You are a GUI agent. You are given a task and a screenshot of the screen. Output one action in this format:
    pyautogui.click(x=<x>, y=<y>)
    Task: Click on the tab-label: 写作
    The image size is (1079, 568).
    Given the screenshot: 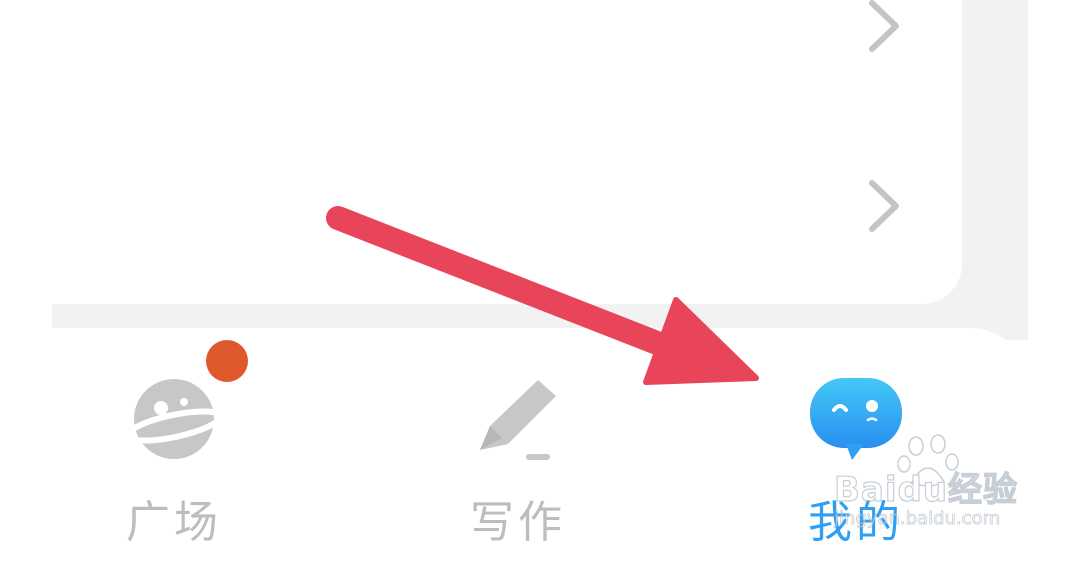 What is the action you would take?
    pyautogui.click(x=518, y=522)
    